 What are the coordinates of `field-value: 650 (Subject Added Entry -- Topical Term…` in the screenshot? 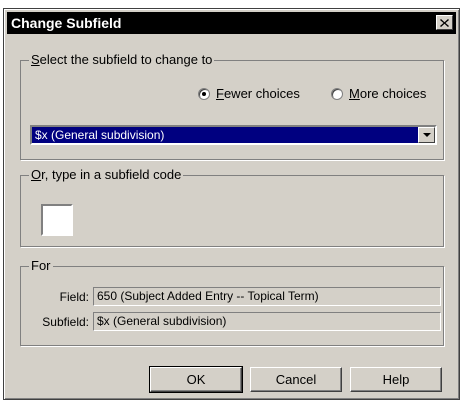 It's located at (267, 296).